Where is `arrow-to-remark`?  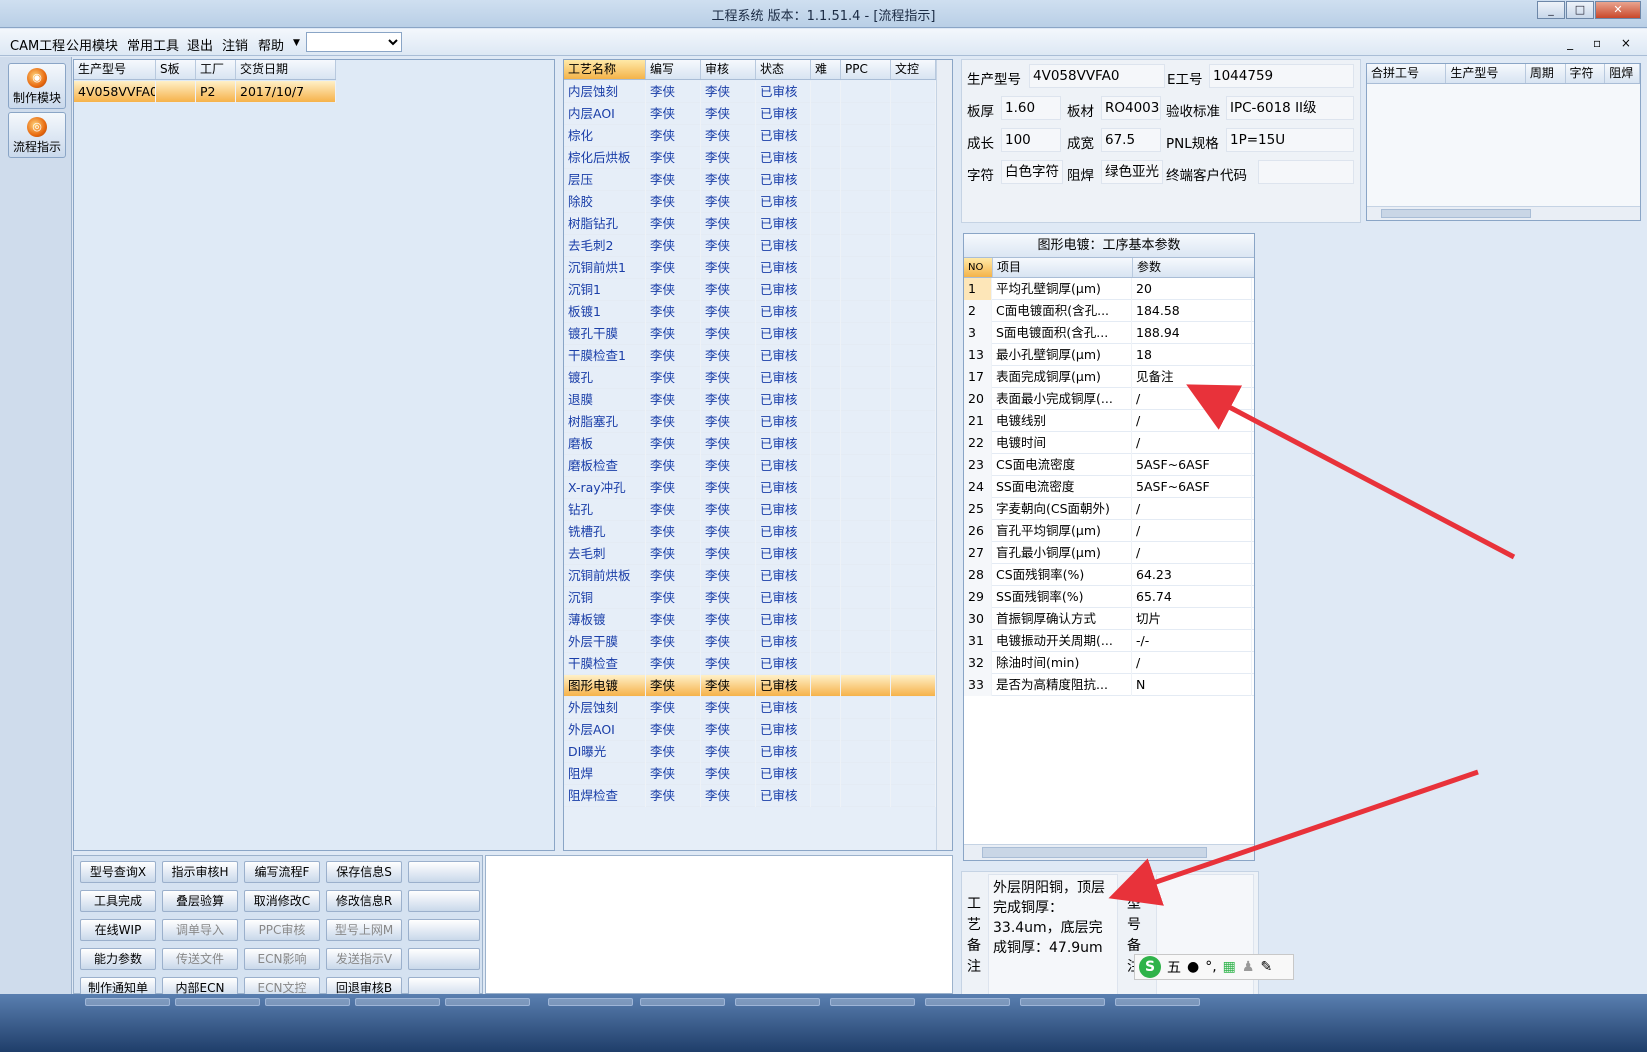 arrow-to-remark is located at coordinates (1293, 837).